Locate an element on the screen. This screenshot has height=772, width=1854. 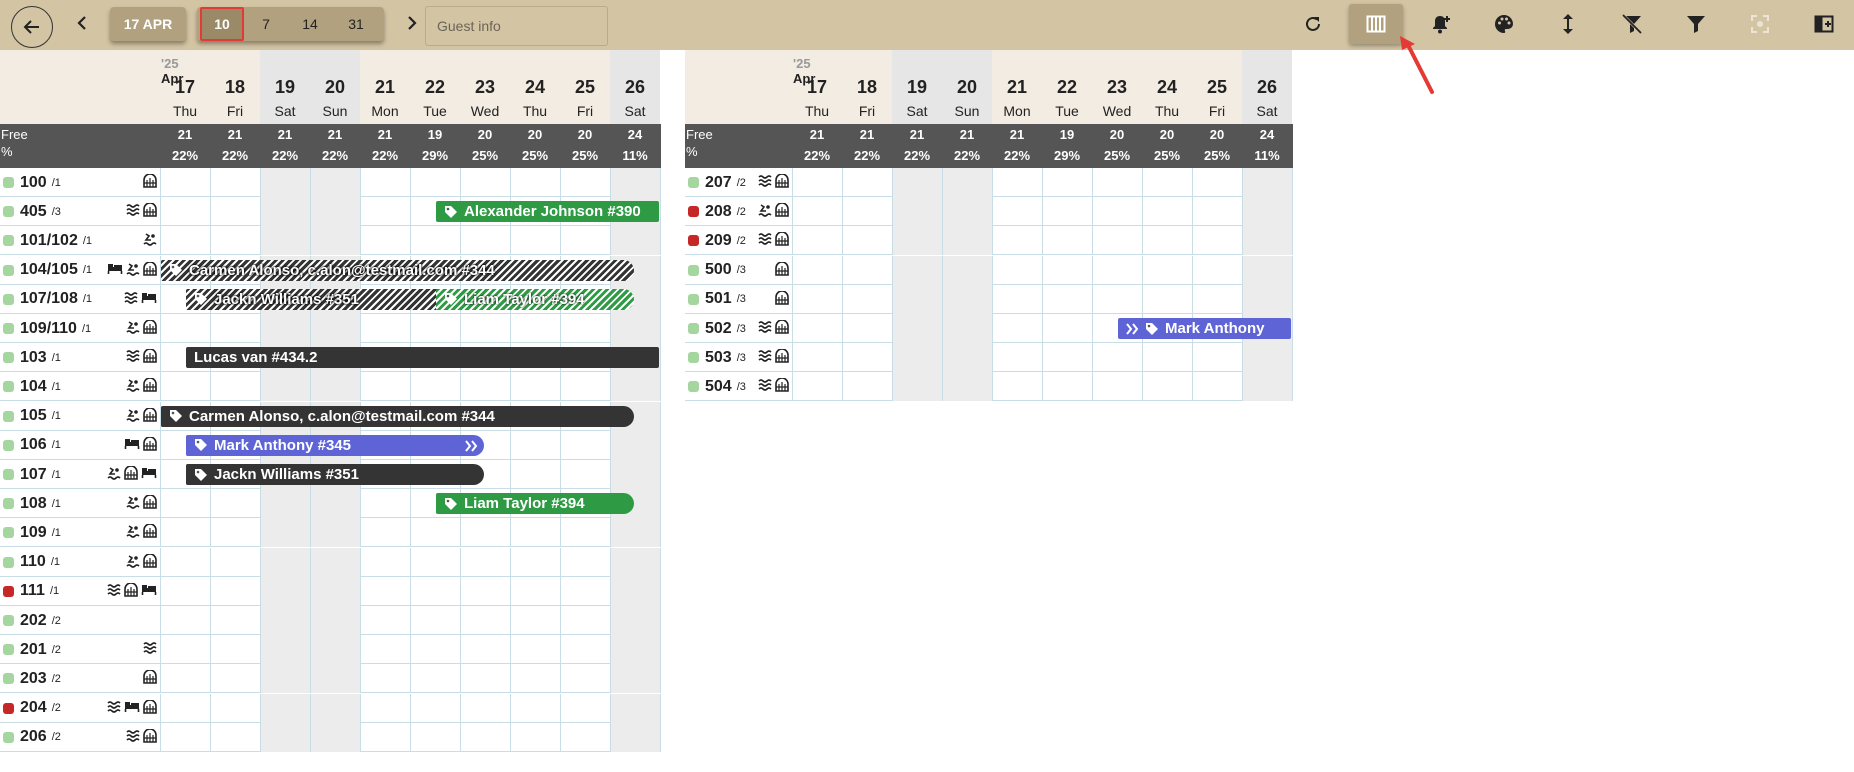
room-label: 502/3 is located at coordinates (738, 328).